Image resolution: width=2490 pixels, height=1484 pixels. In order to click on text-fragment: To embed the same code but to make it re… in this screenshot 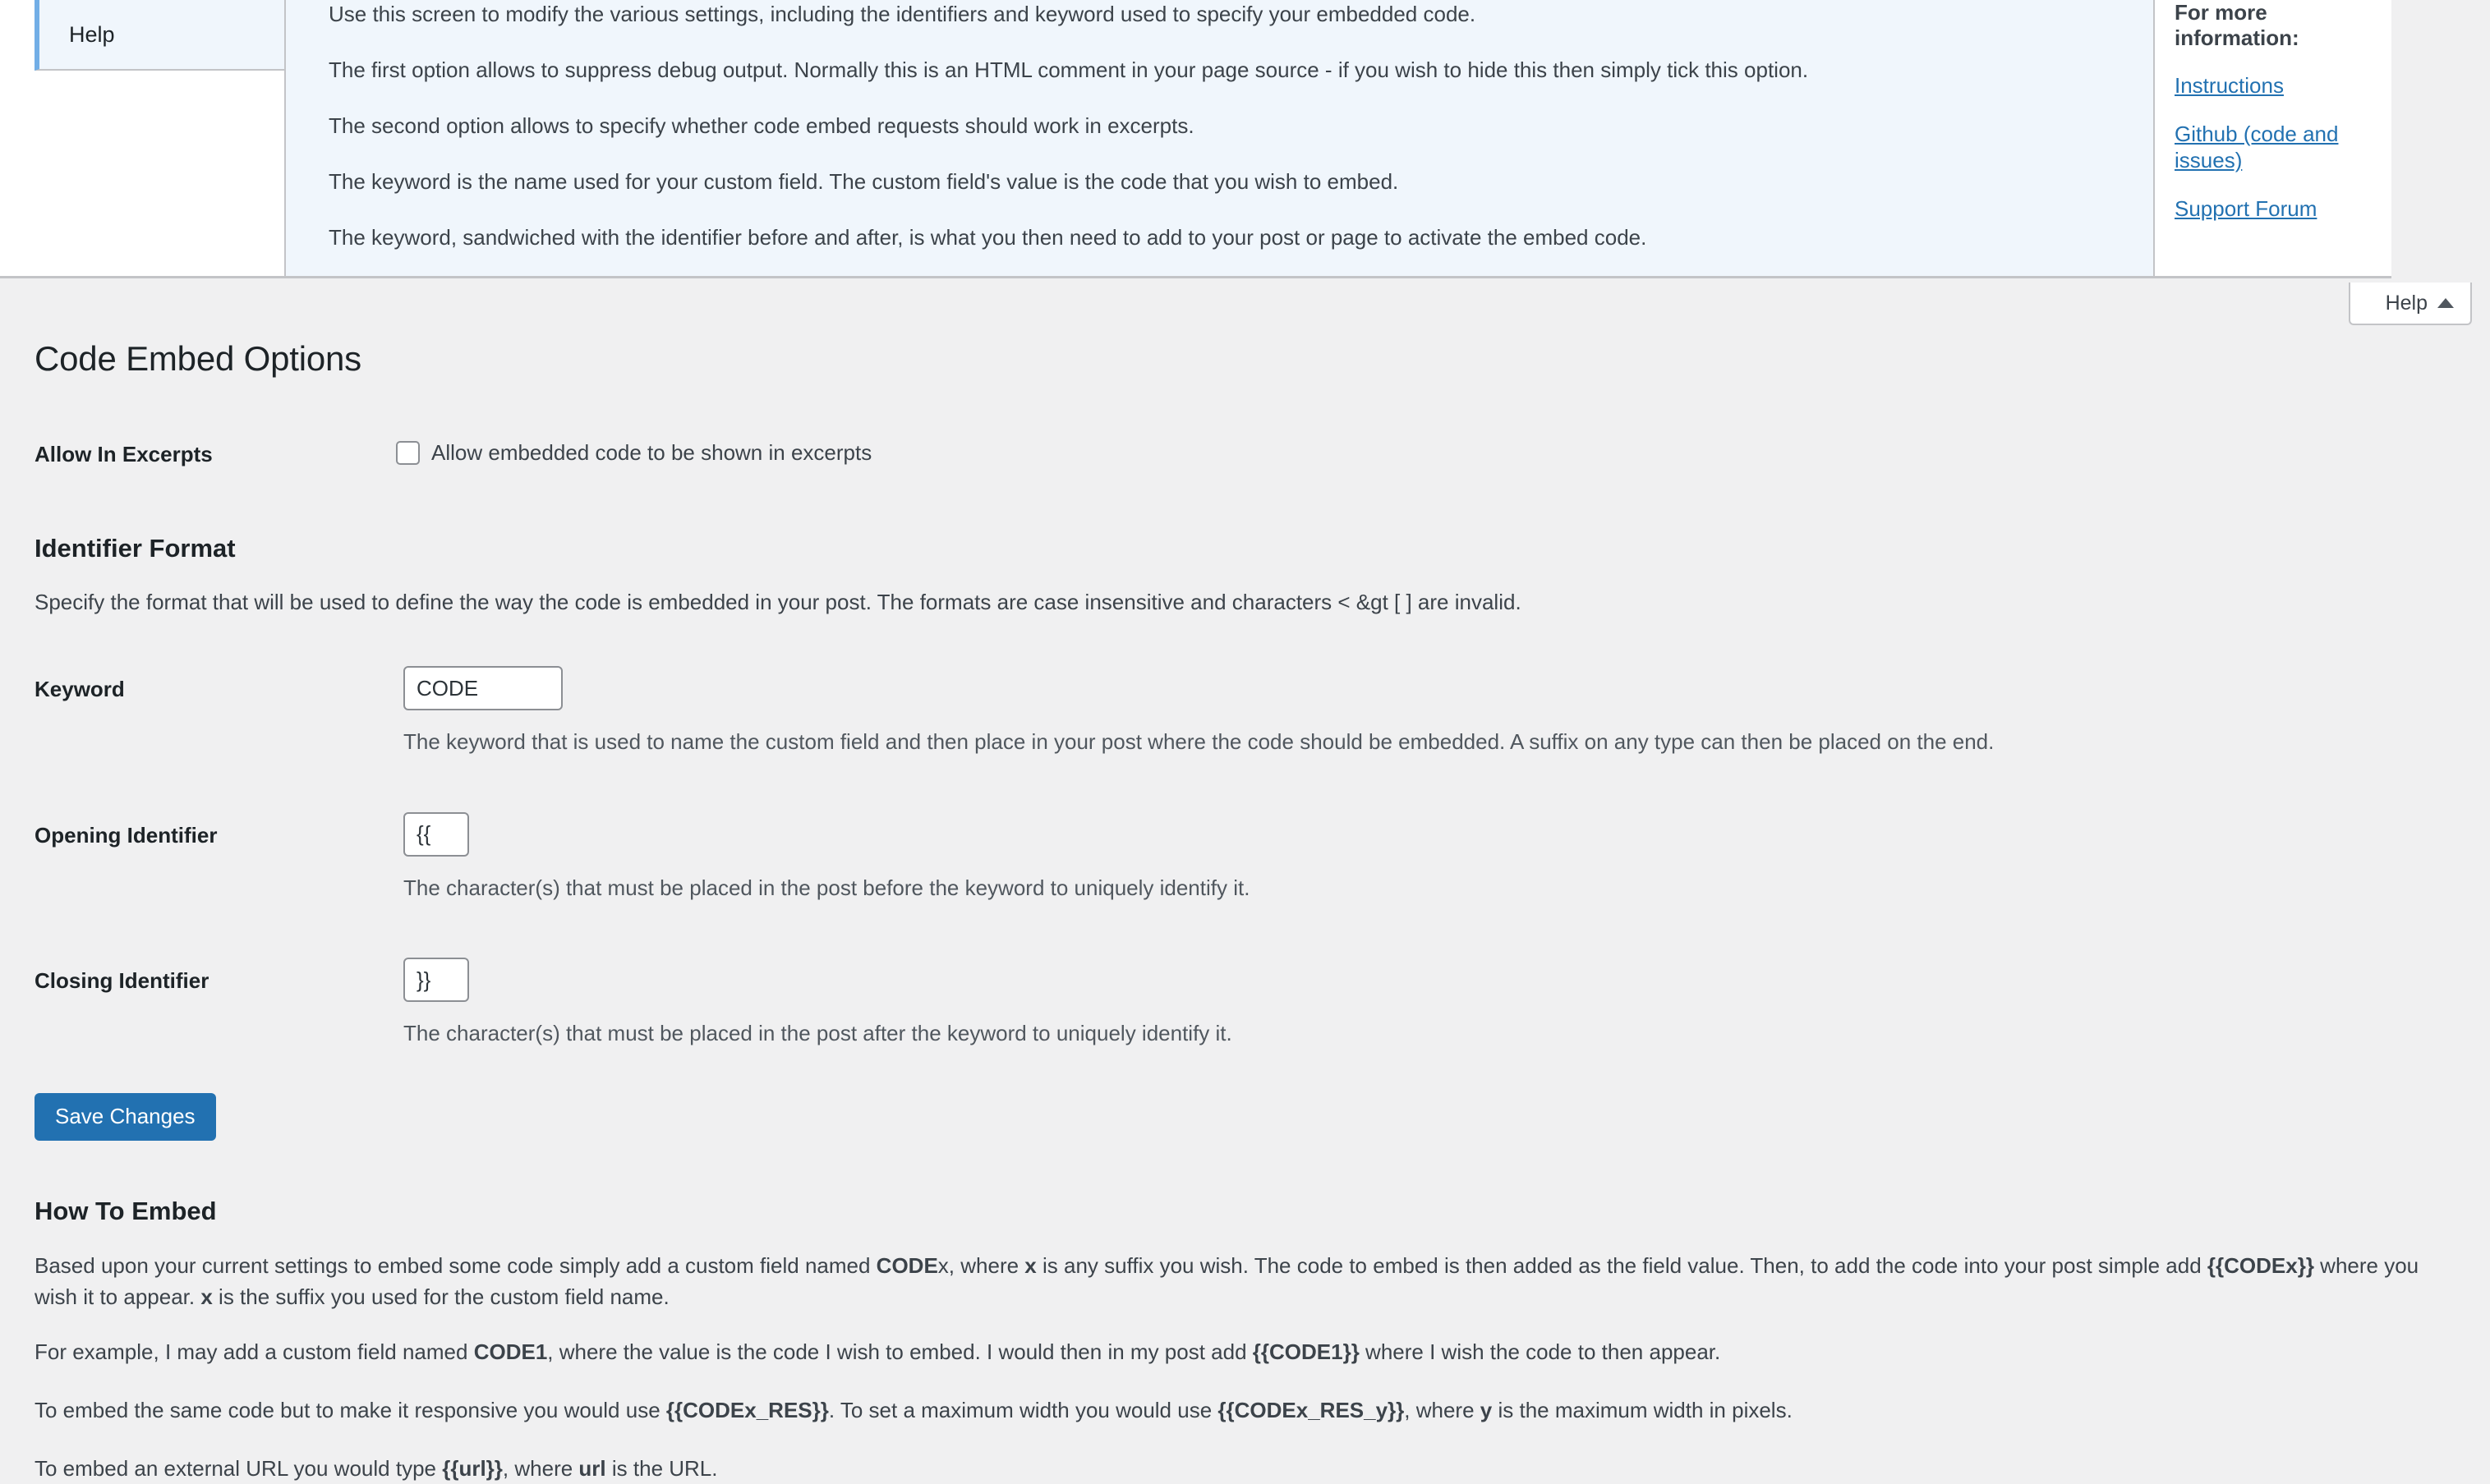, I will do `click(350, 1410)`.